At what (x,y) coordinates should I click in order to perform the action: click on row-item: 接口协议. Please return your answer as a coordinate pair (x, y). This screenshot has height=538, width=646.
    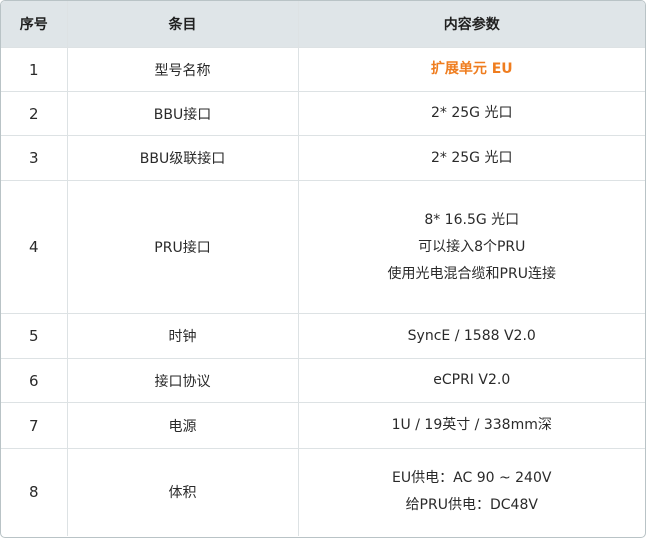
    Looking at the image, I should click on (182, 380).